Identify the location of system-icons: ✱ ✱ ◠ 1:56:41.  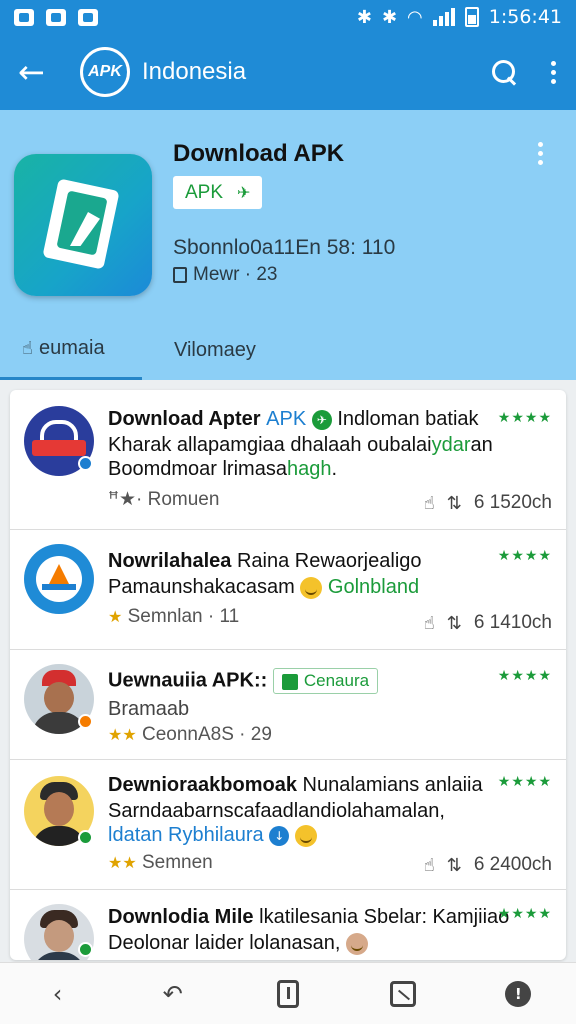
(459, 17).